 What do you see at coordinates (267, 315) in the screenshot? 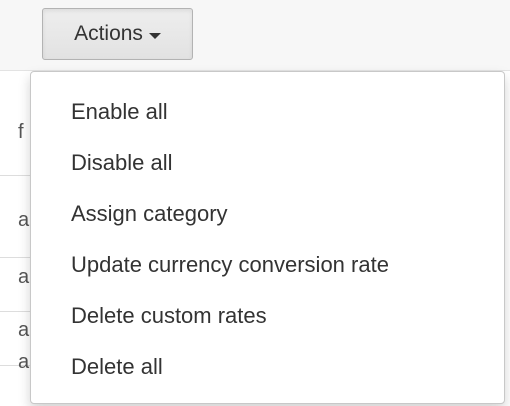
I see `menu-item-delete-custom-rates: Delete custom rates` at bounding box center [267, 315].